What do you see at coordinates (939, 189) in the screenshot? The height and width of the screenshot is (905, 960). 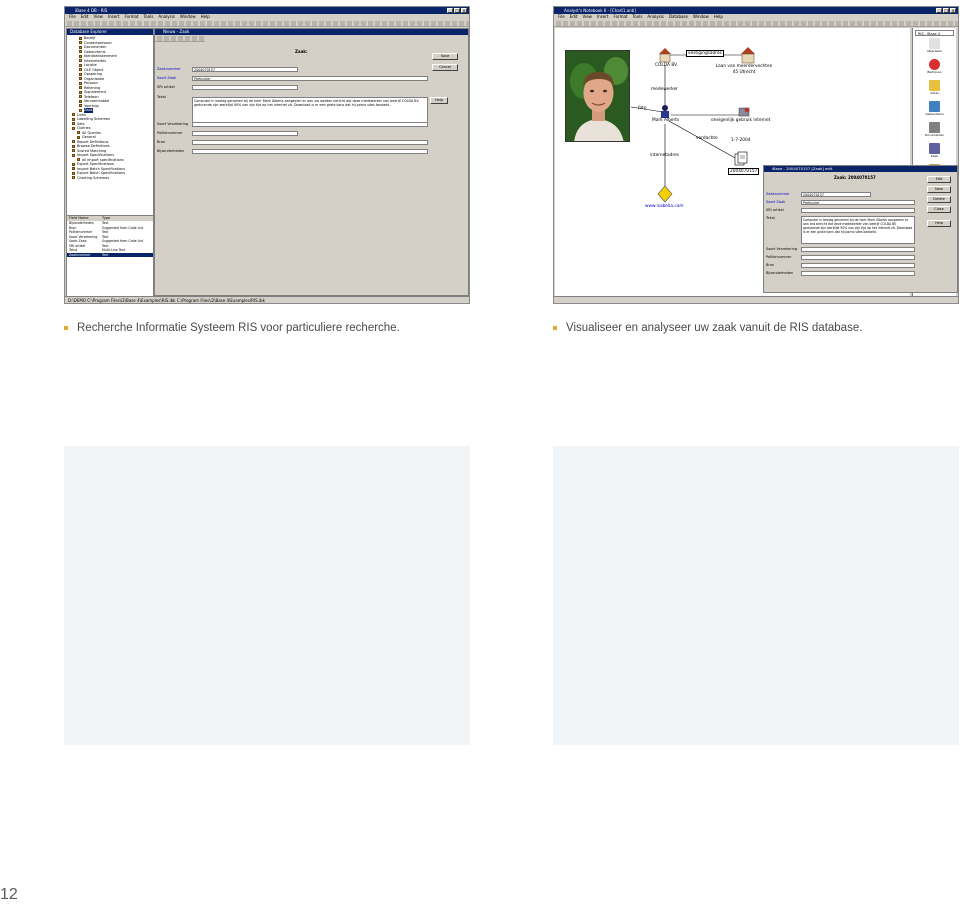 I see `dossier-new-button: New` at bounding box center [939, 189].